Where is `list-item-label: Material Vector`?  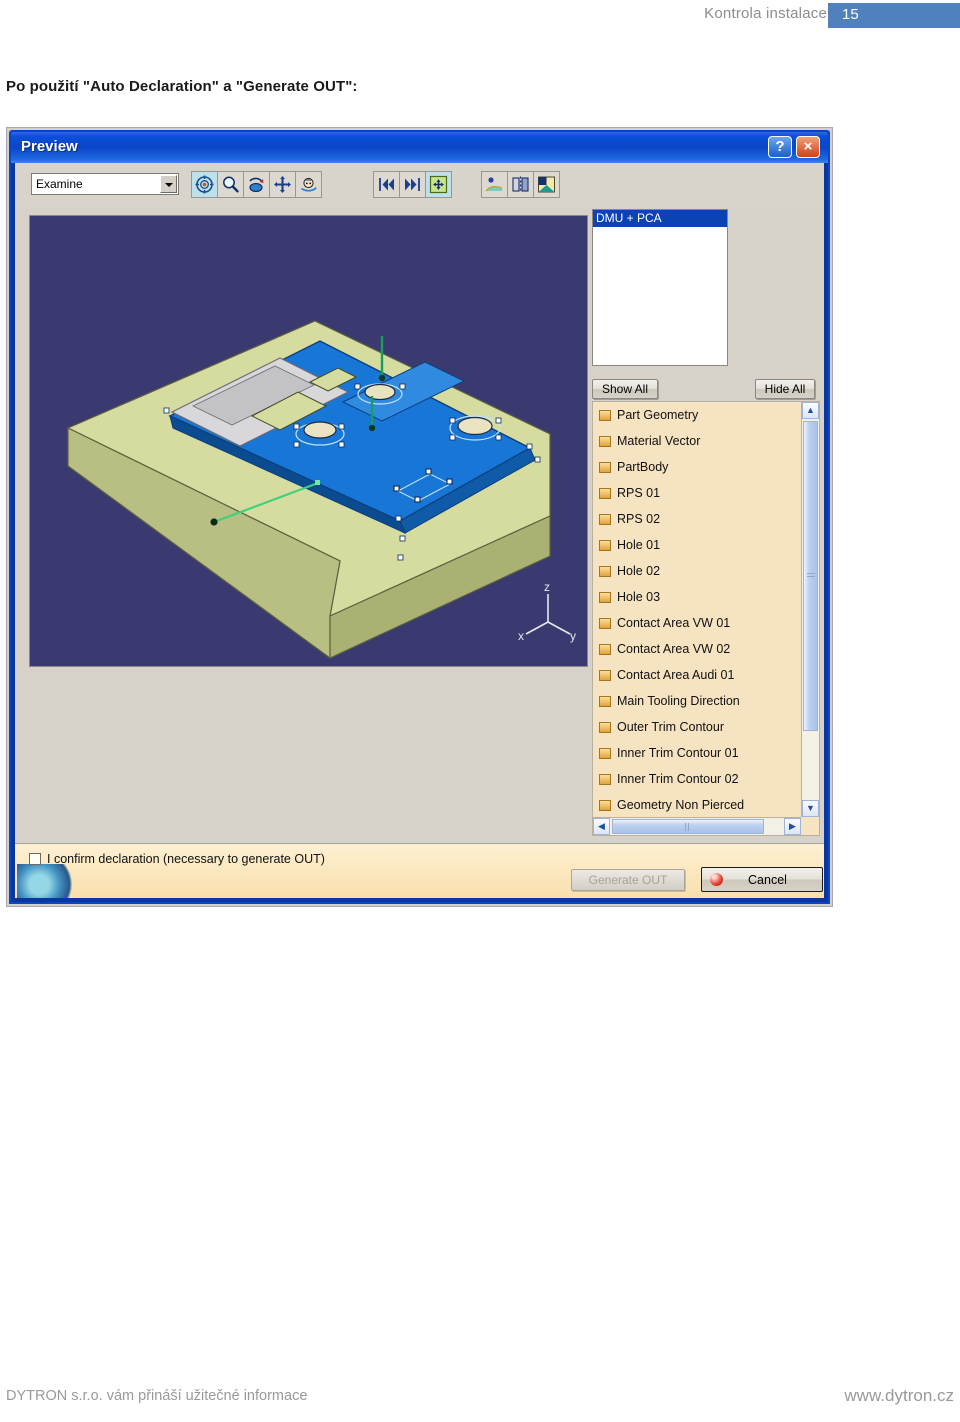
list-item-label: Material Vector is located at coordinates (659, 441).